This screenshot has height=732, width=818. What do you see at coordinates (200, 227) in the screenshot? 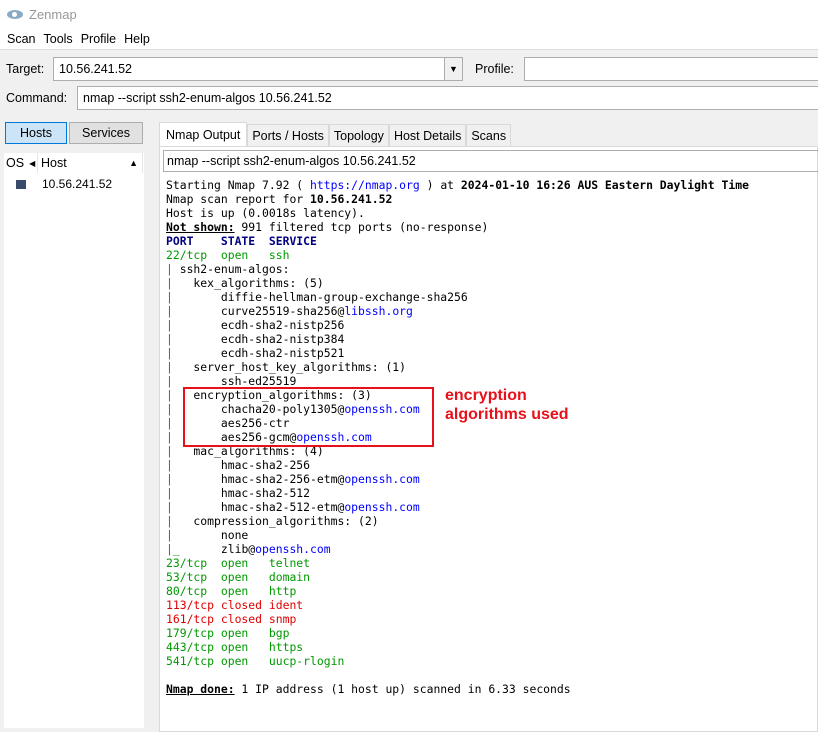
I see `output-segment: Not shown:` at bounding box center [200, 227].